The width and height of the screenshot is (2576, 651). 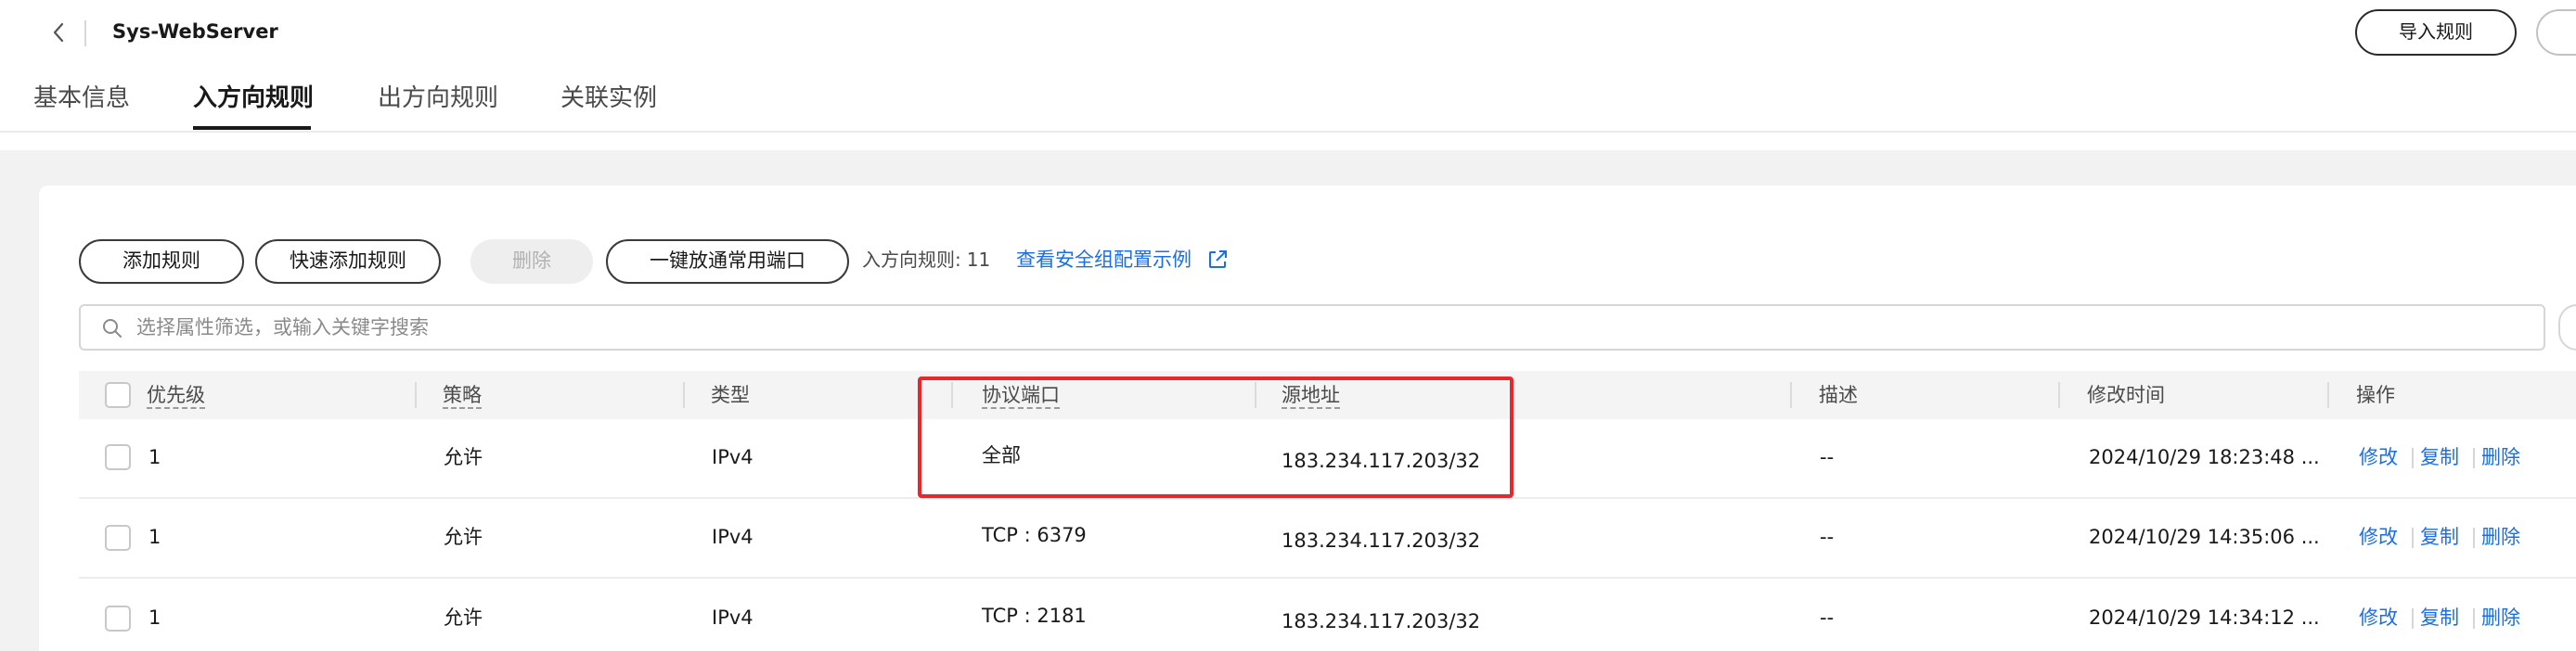 What do you see at coordinates (727, 261) in the screenshot?
I see `open-common-ports-button: 一键放通常用端口` at bounding box center [727, 261].